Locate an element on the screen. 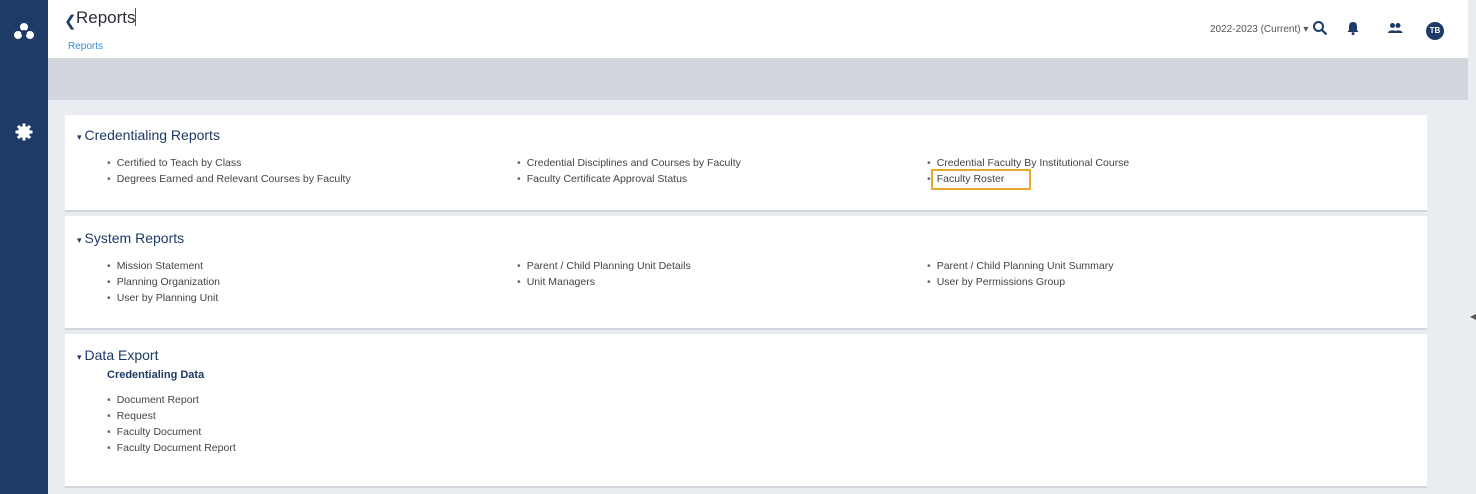 The width and height of the screenshot is (1476, 494). list-item: Document Report is located at coordinates (171, 400).